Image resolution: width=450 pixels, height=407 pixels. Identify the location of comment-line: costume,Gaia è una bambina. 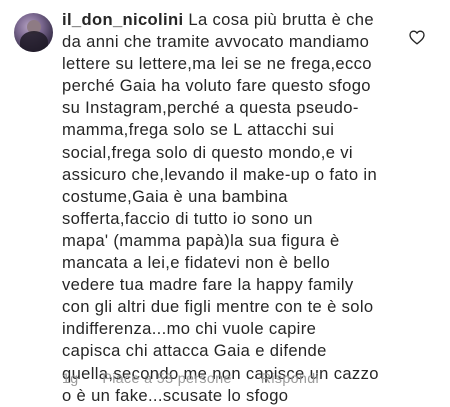
(175, 196).